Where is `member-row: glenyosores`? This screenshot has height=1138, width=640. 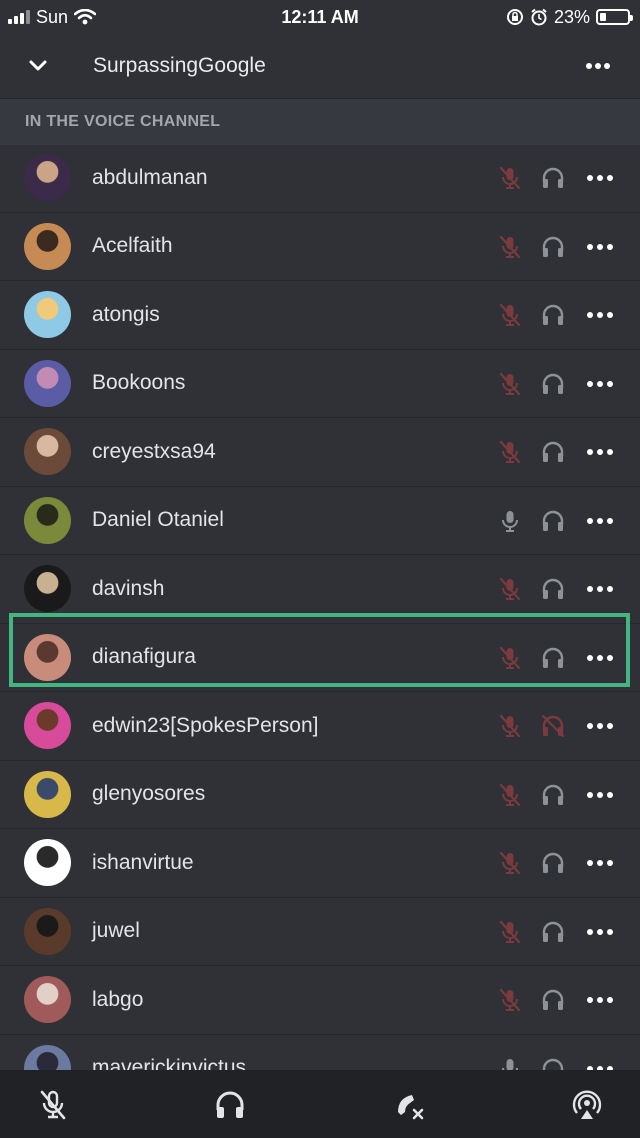
member-row: glenyosores is located at coordinates (320, 795).